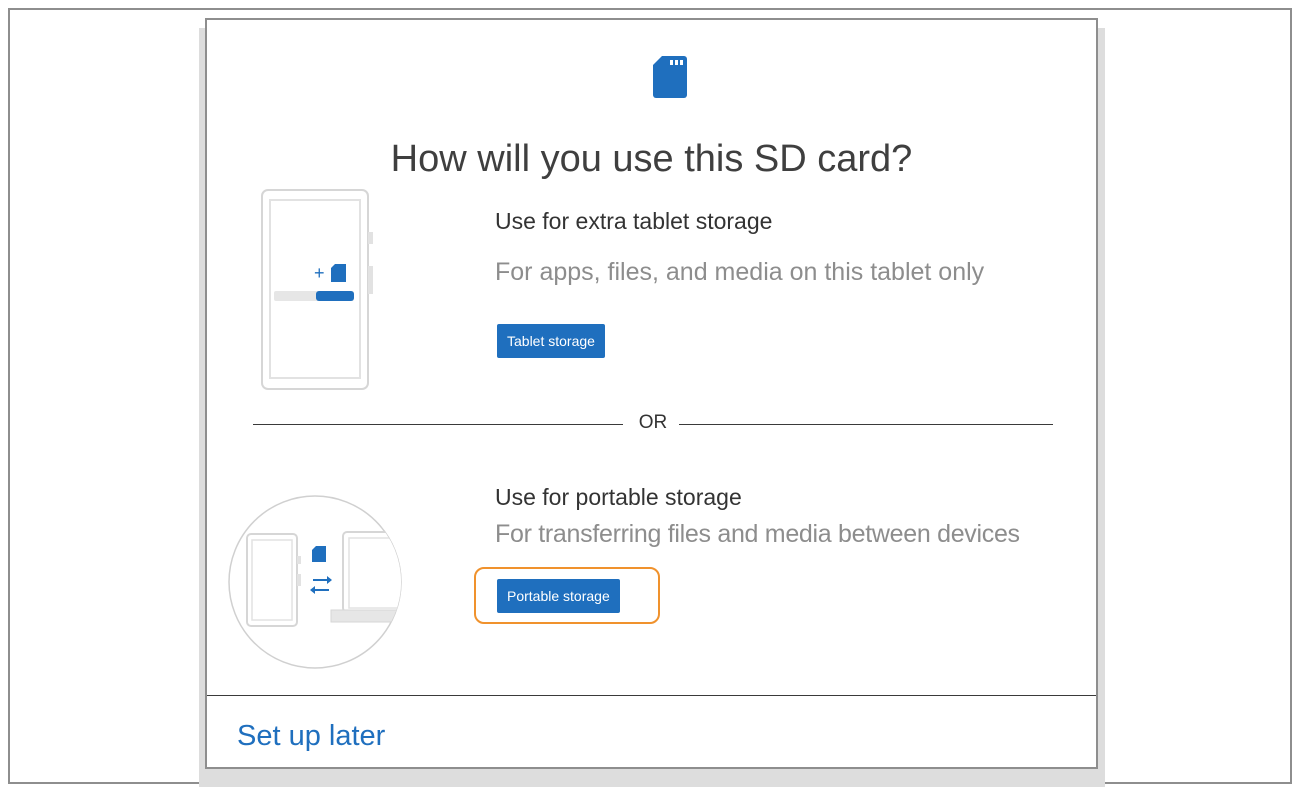  I want to click on footer-divider, so click(651, 695).